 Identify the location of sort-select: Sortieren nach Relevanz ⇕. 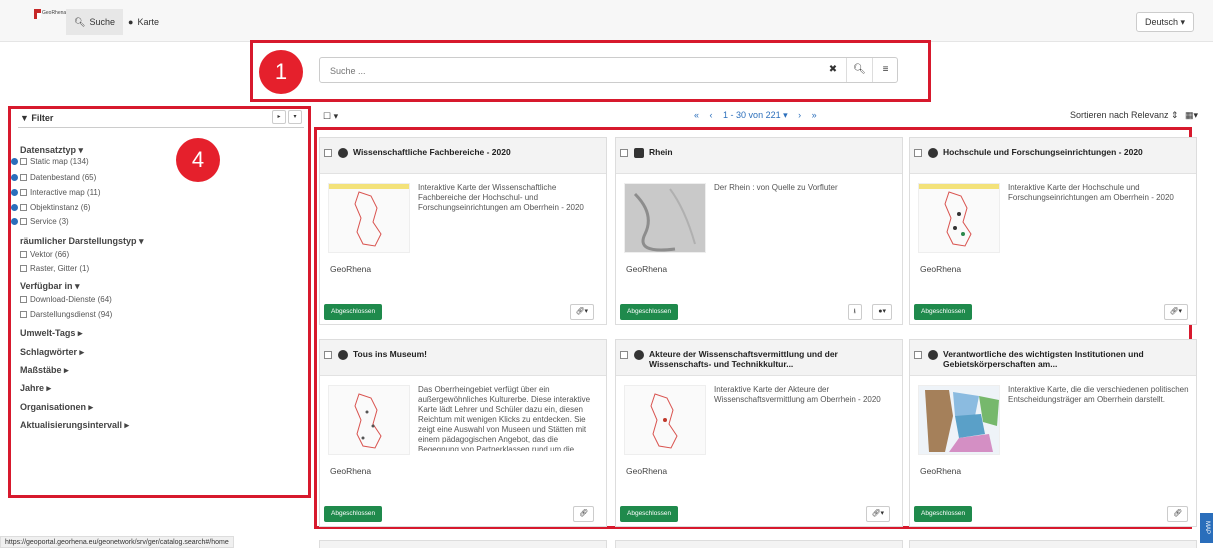
(1124, 115).